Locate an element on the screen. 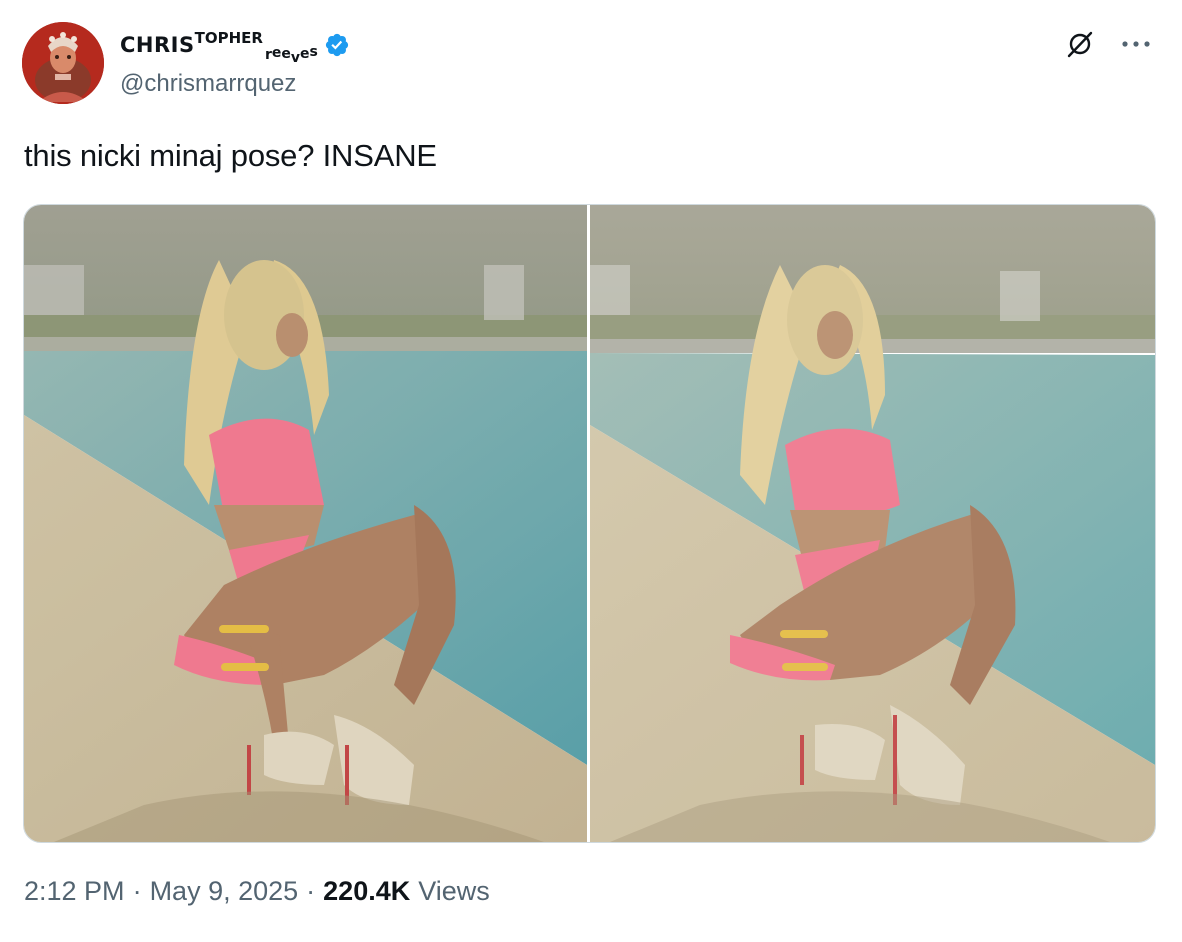 The width and height of the screenshot is (1182, 942). grok-icon is located at coordinates (1080, 44).